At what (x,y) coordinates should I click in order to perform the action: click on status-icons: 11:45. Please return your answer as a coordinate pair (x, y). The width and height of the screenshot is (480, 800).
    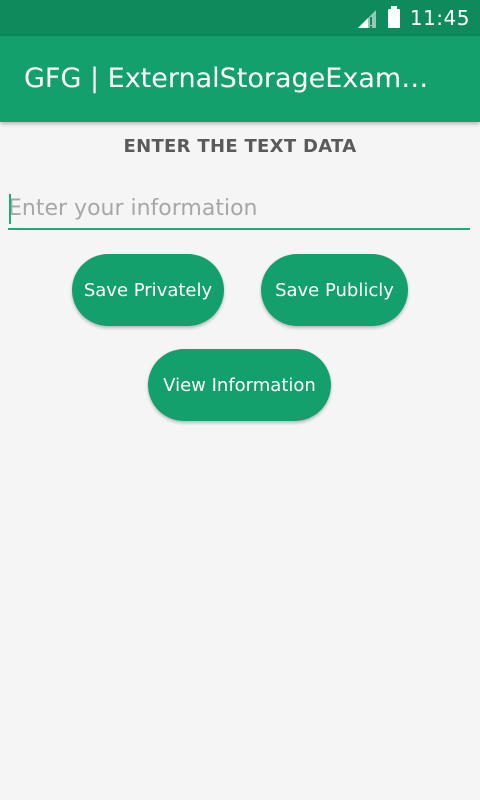
    Looking at the image, I should click on (413, 18).